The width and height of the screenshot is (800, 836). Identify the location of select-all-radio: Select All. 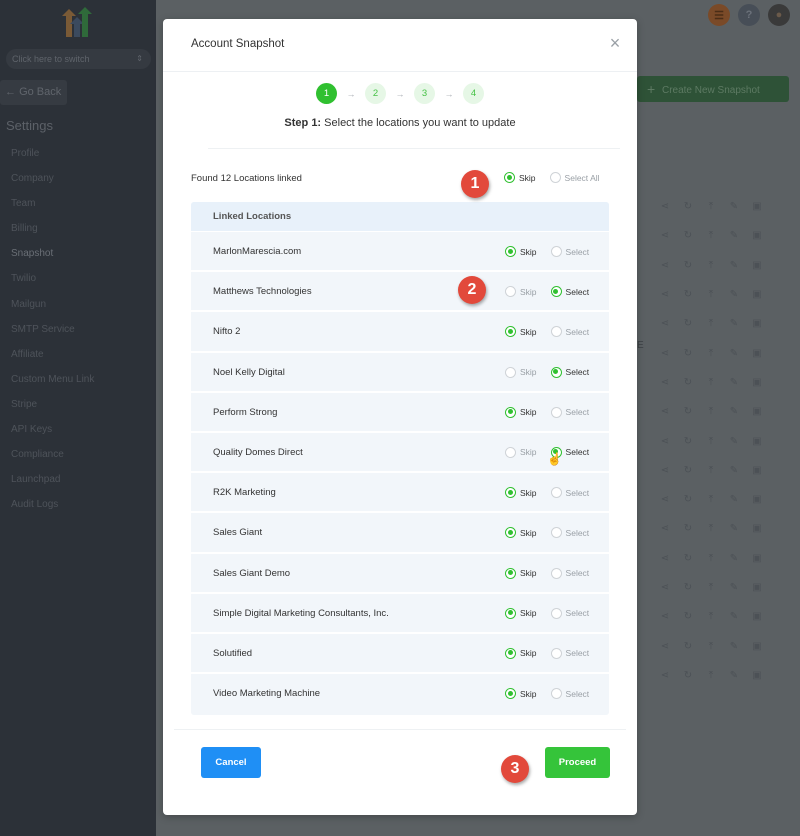
(574, 177).